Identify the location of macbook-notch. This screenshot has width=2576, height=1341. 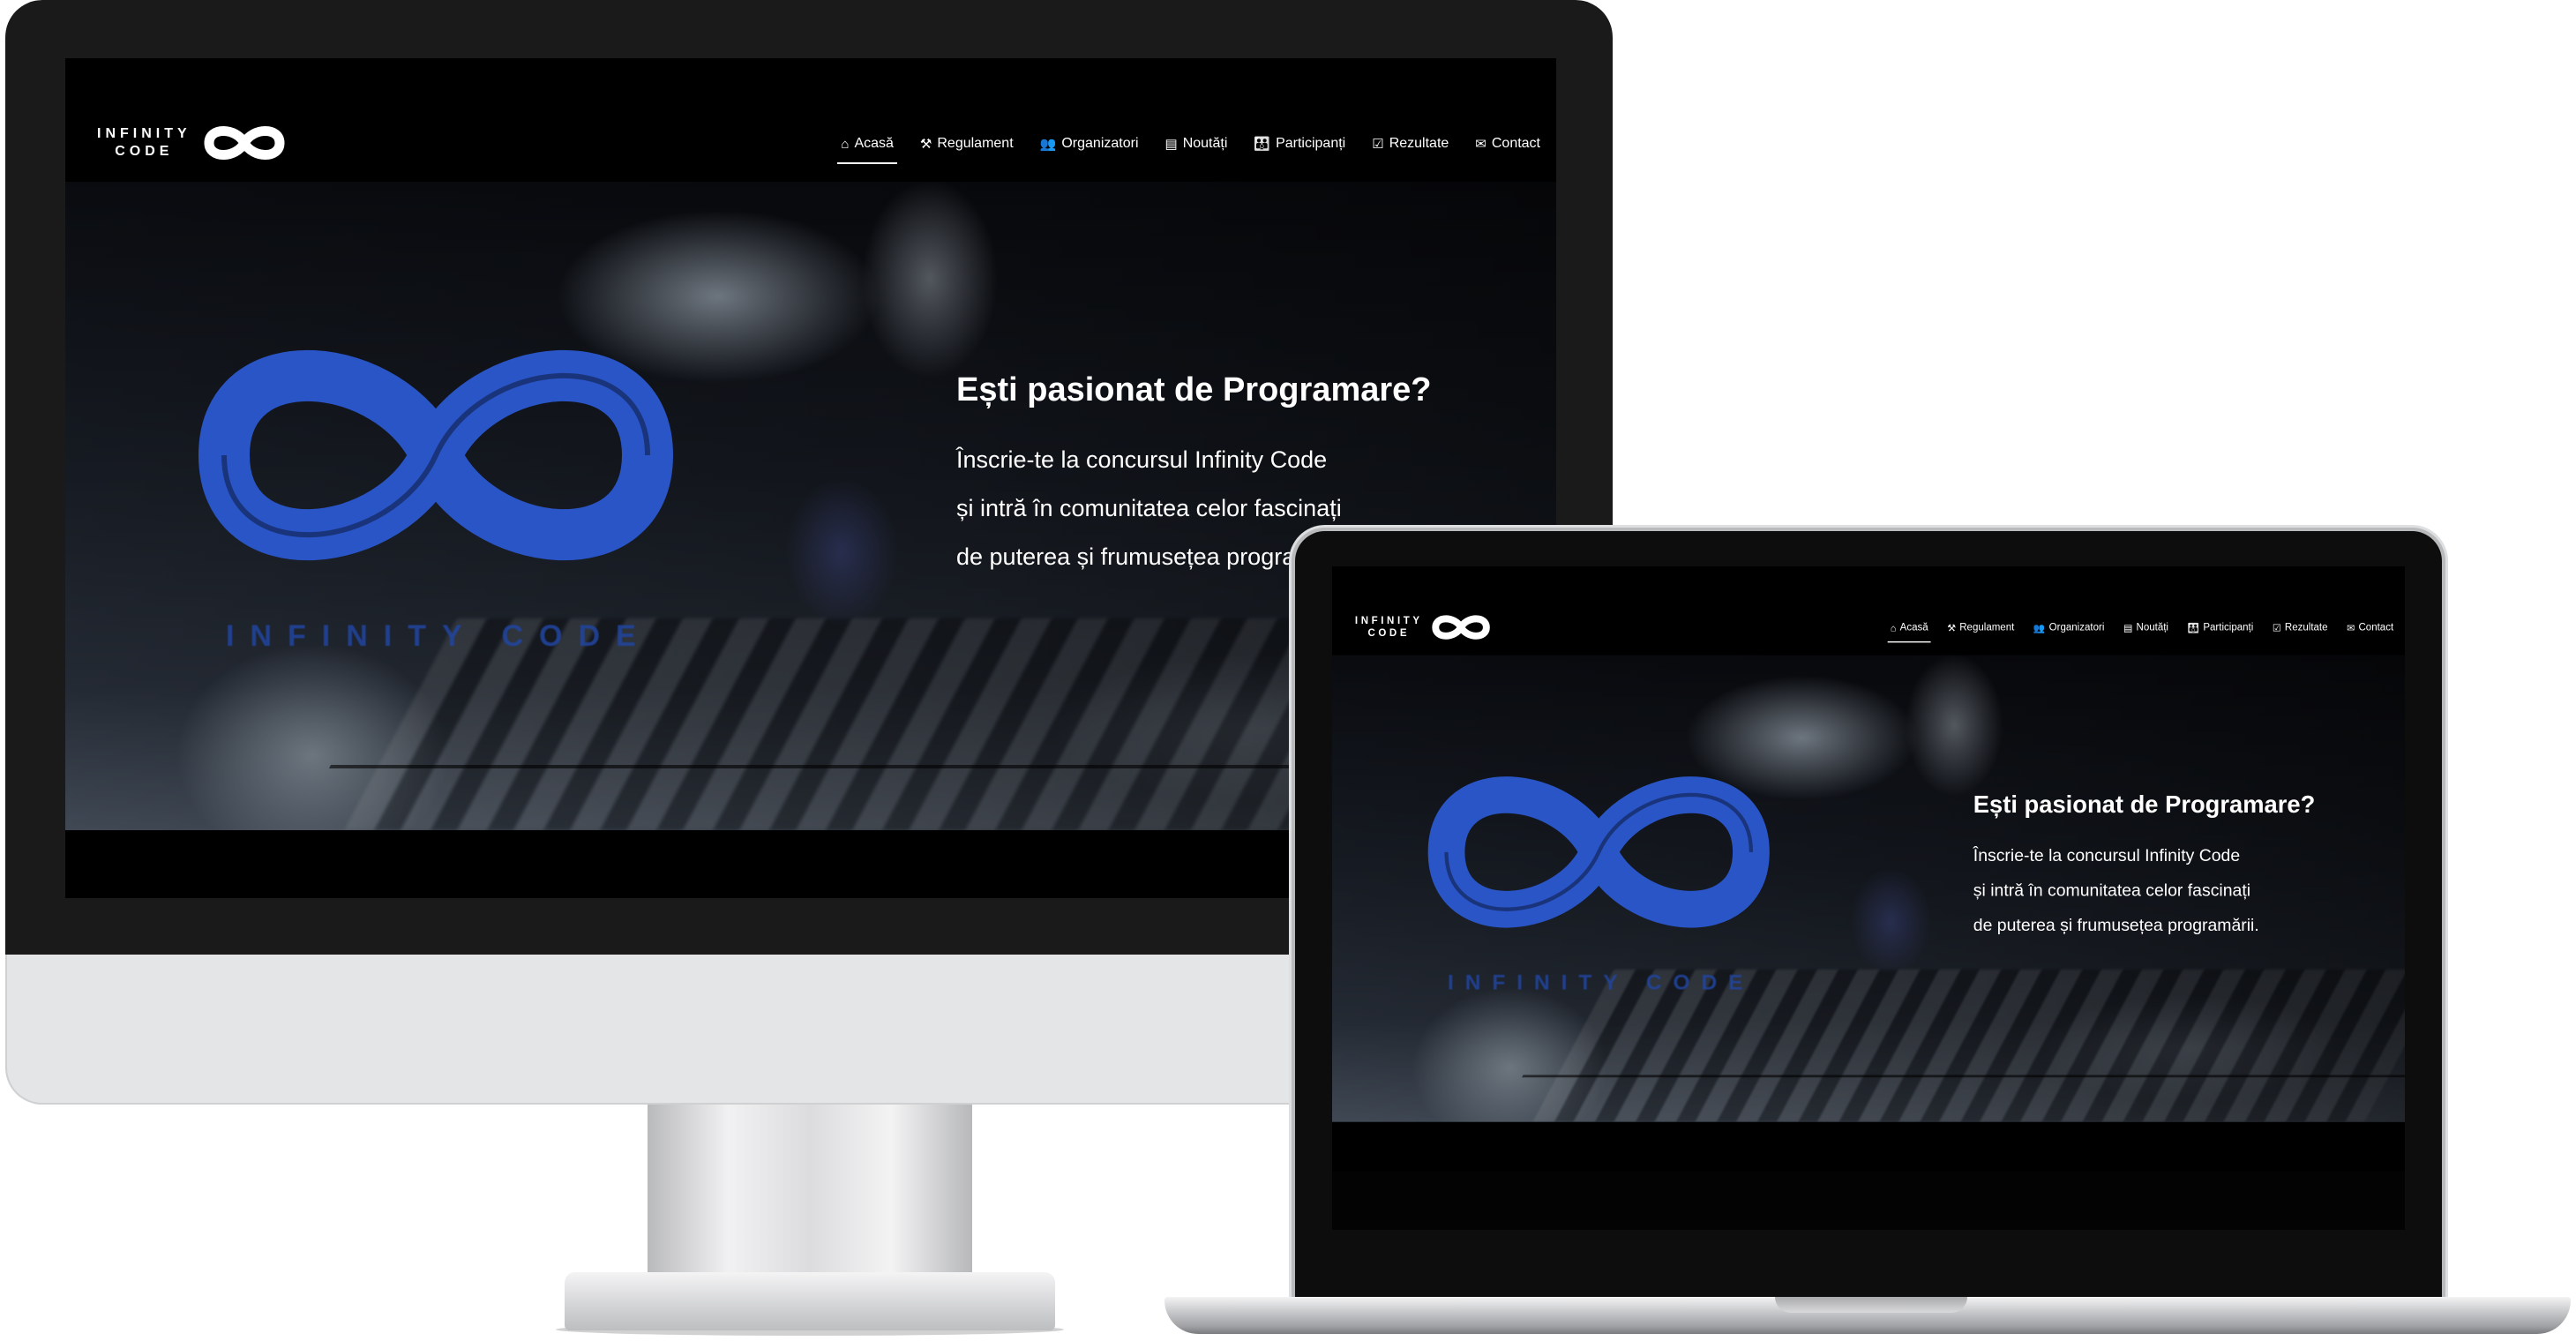
(1871, 1305).